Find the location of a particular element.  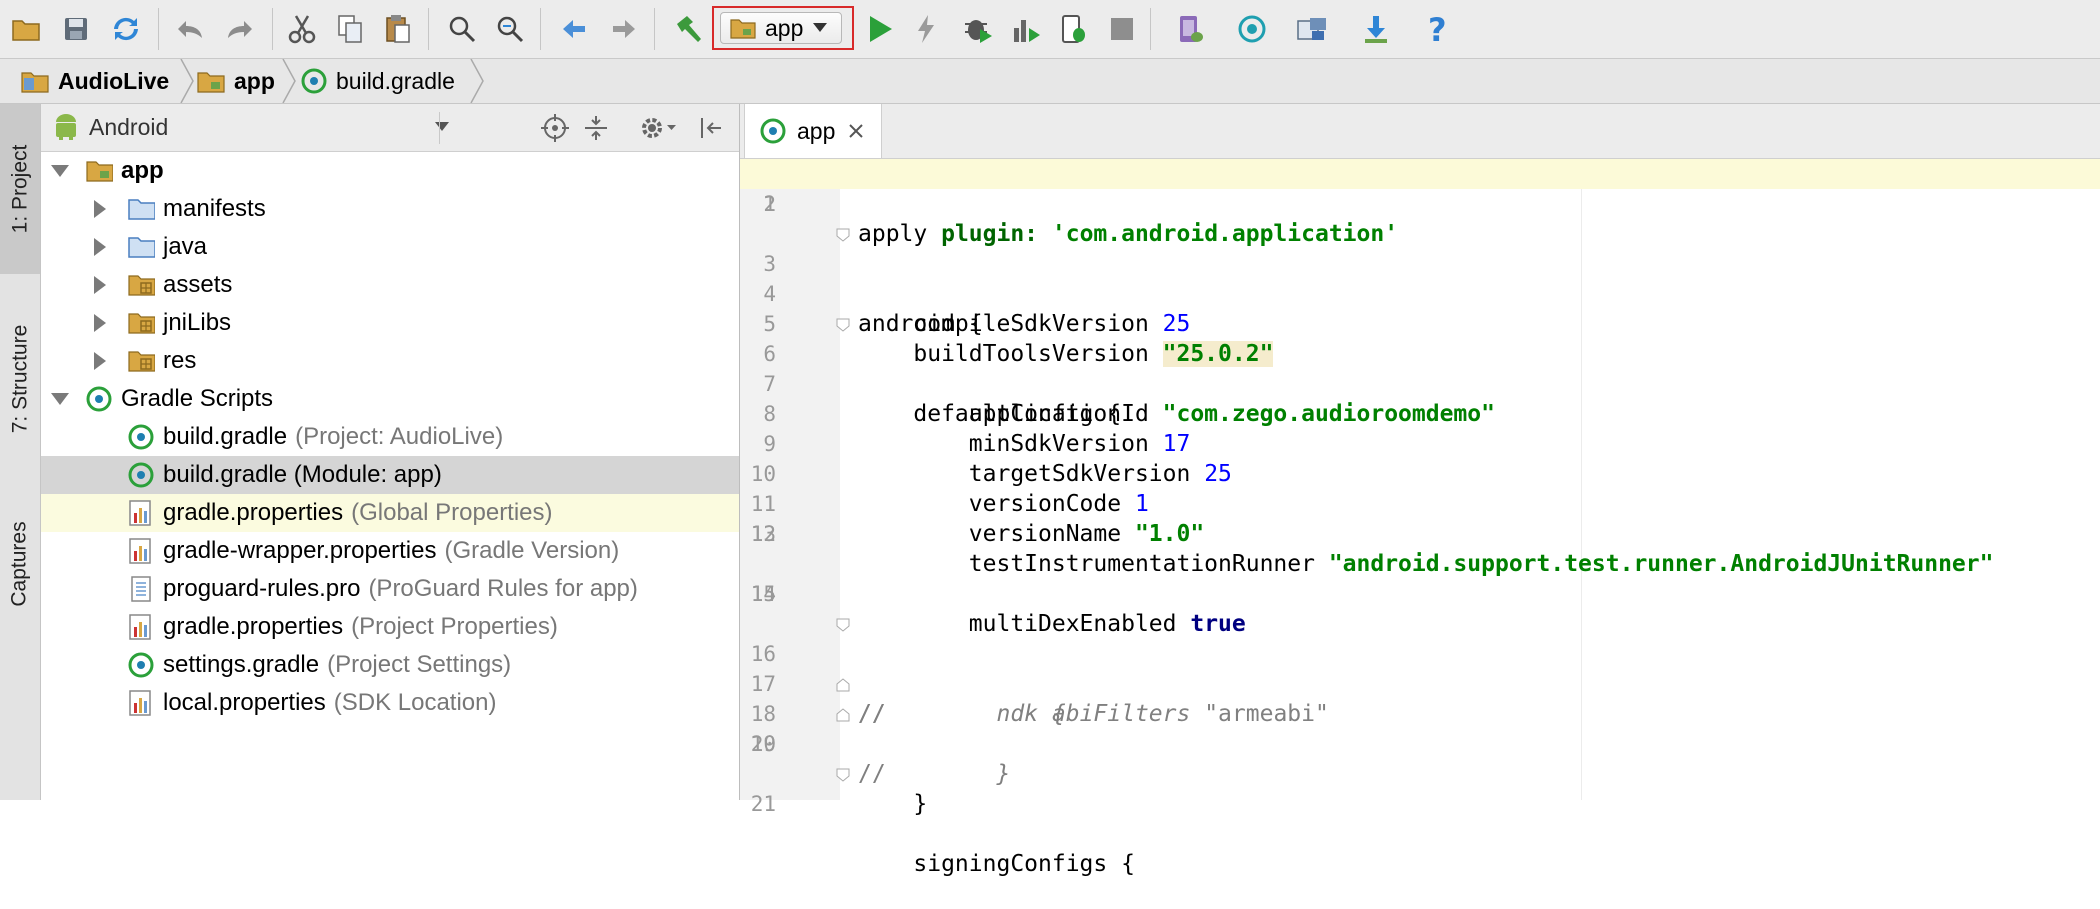

tree-item-local-properties: local.properties (SDK Location) is located at coordinates (390, 703).